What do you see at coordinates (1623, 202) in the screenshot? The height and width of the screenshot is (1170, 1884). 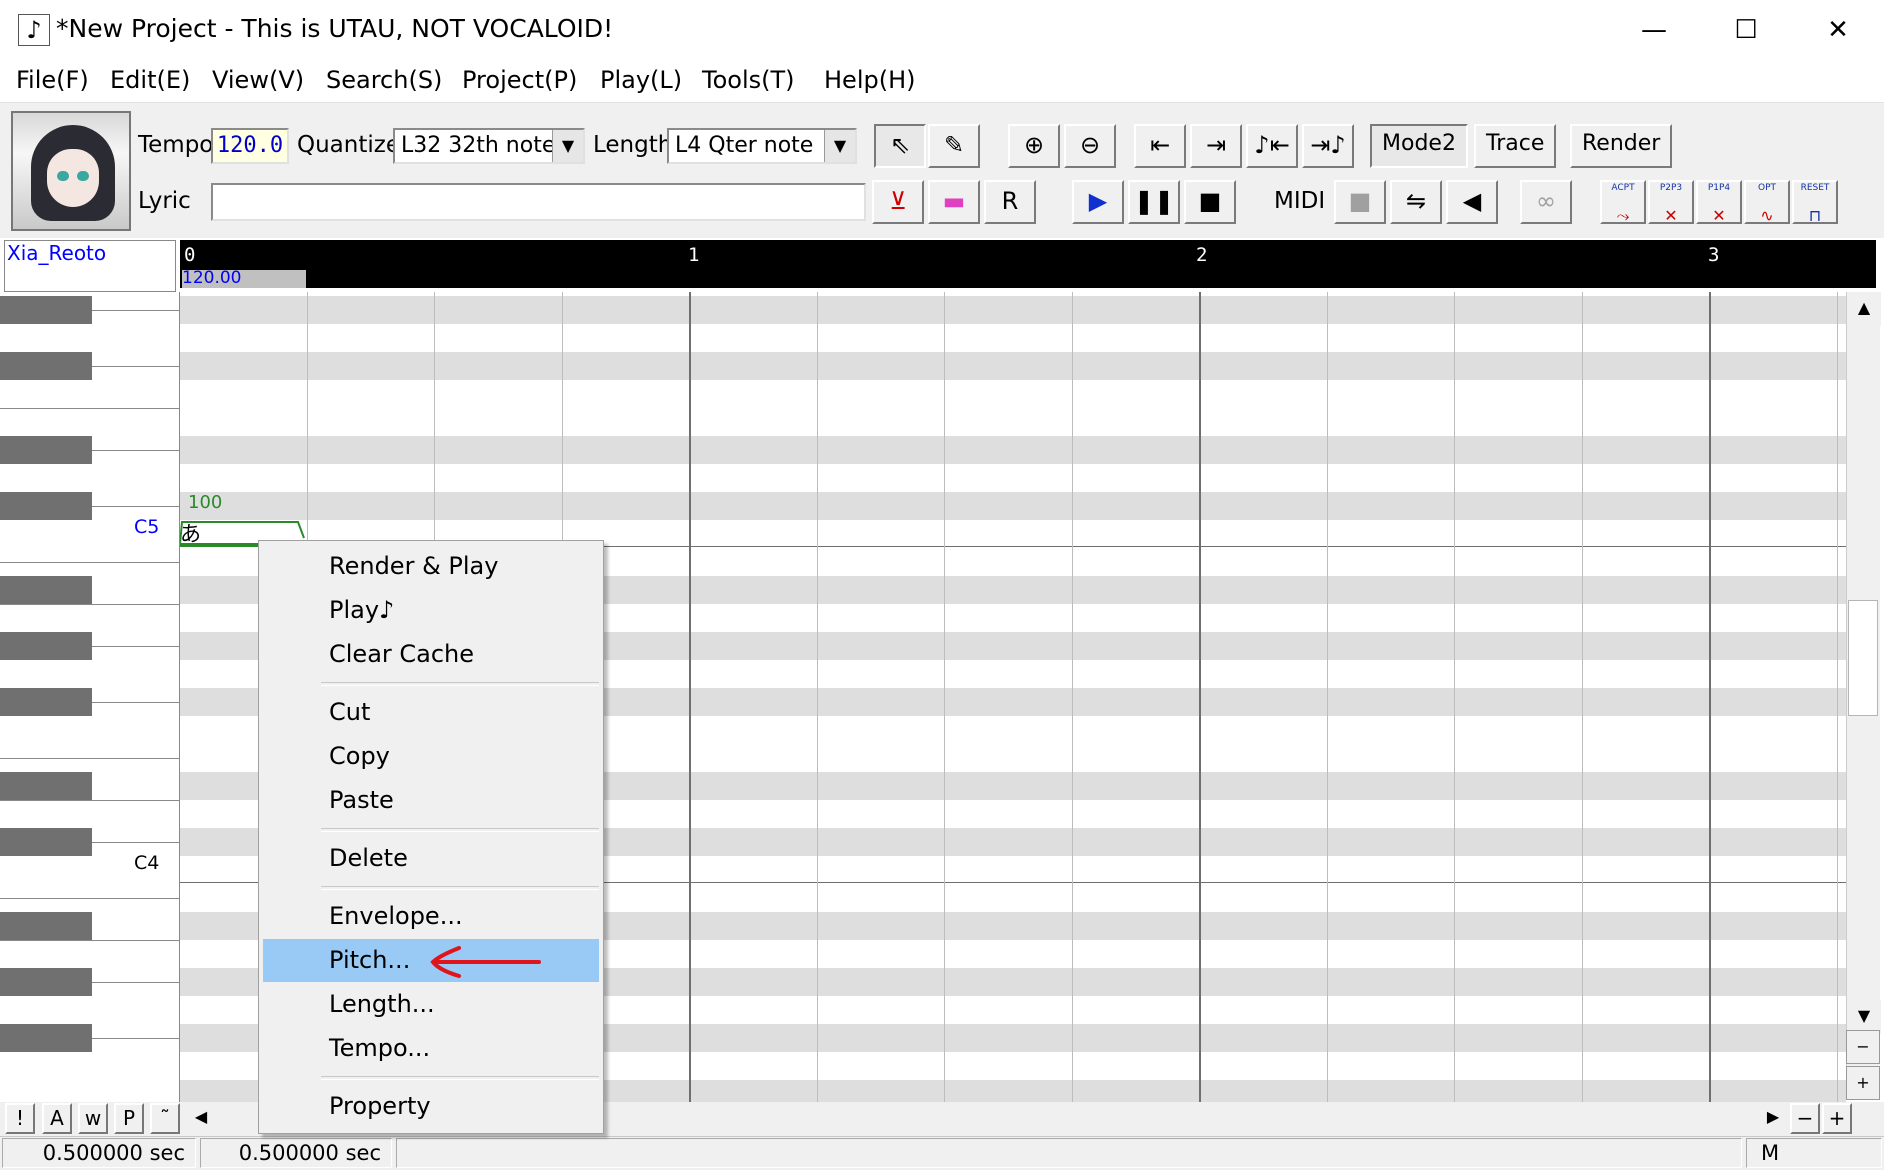 I see `acpt-button: ACPT ⤳` at bounding box center [1623, 202].